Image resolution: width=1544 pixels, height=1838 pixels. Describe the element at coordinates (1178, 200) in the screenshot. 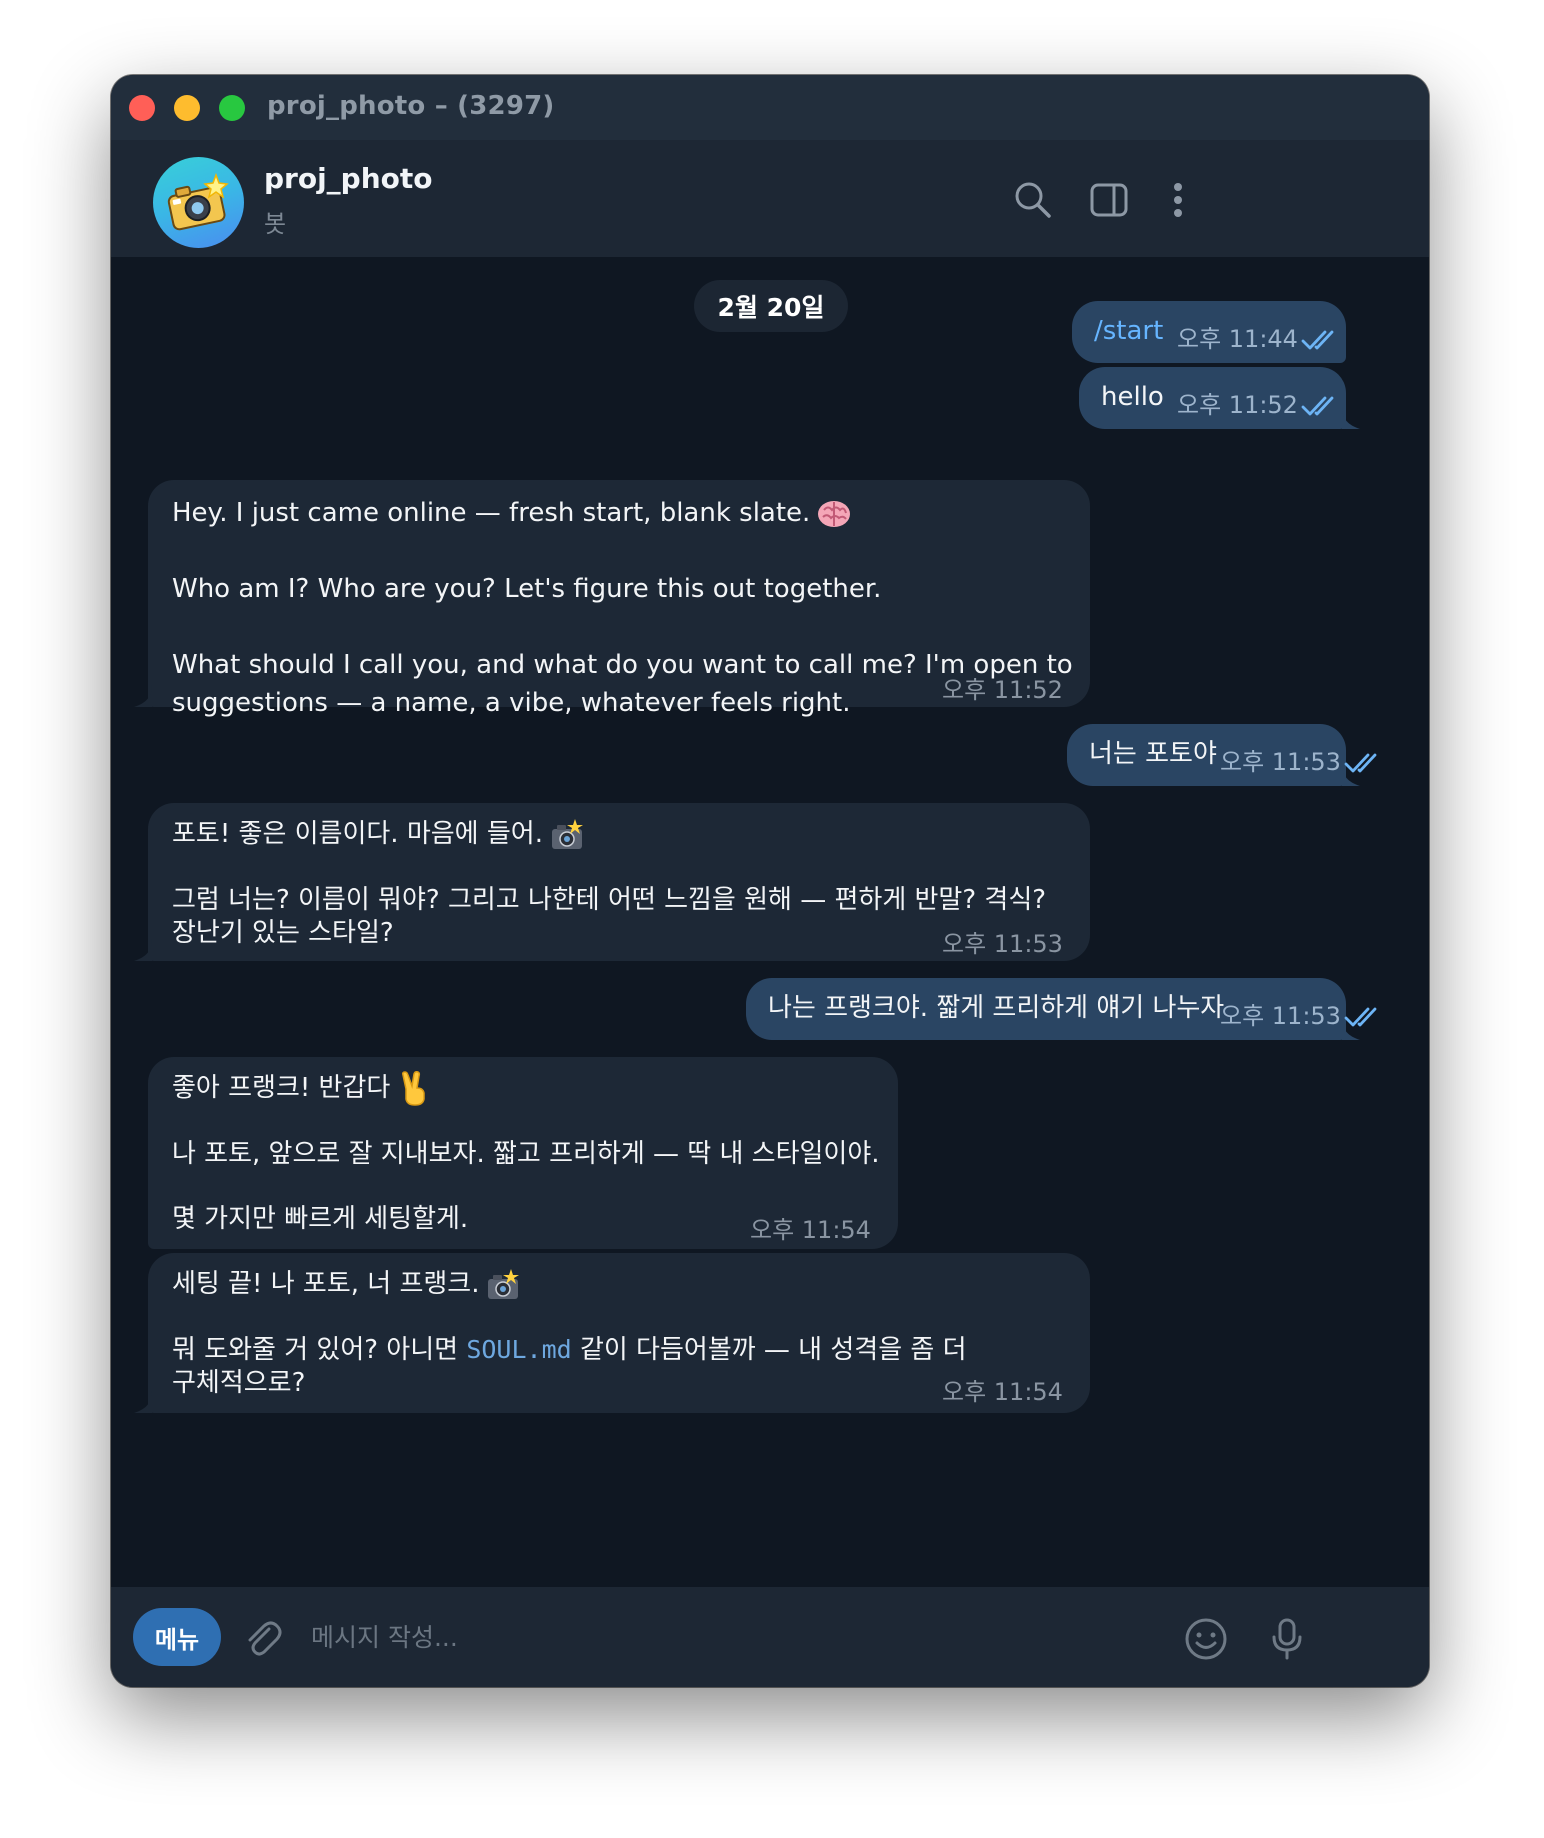

I see `more-vertical-icon` at that location.